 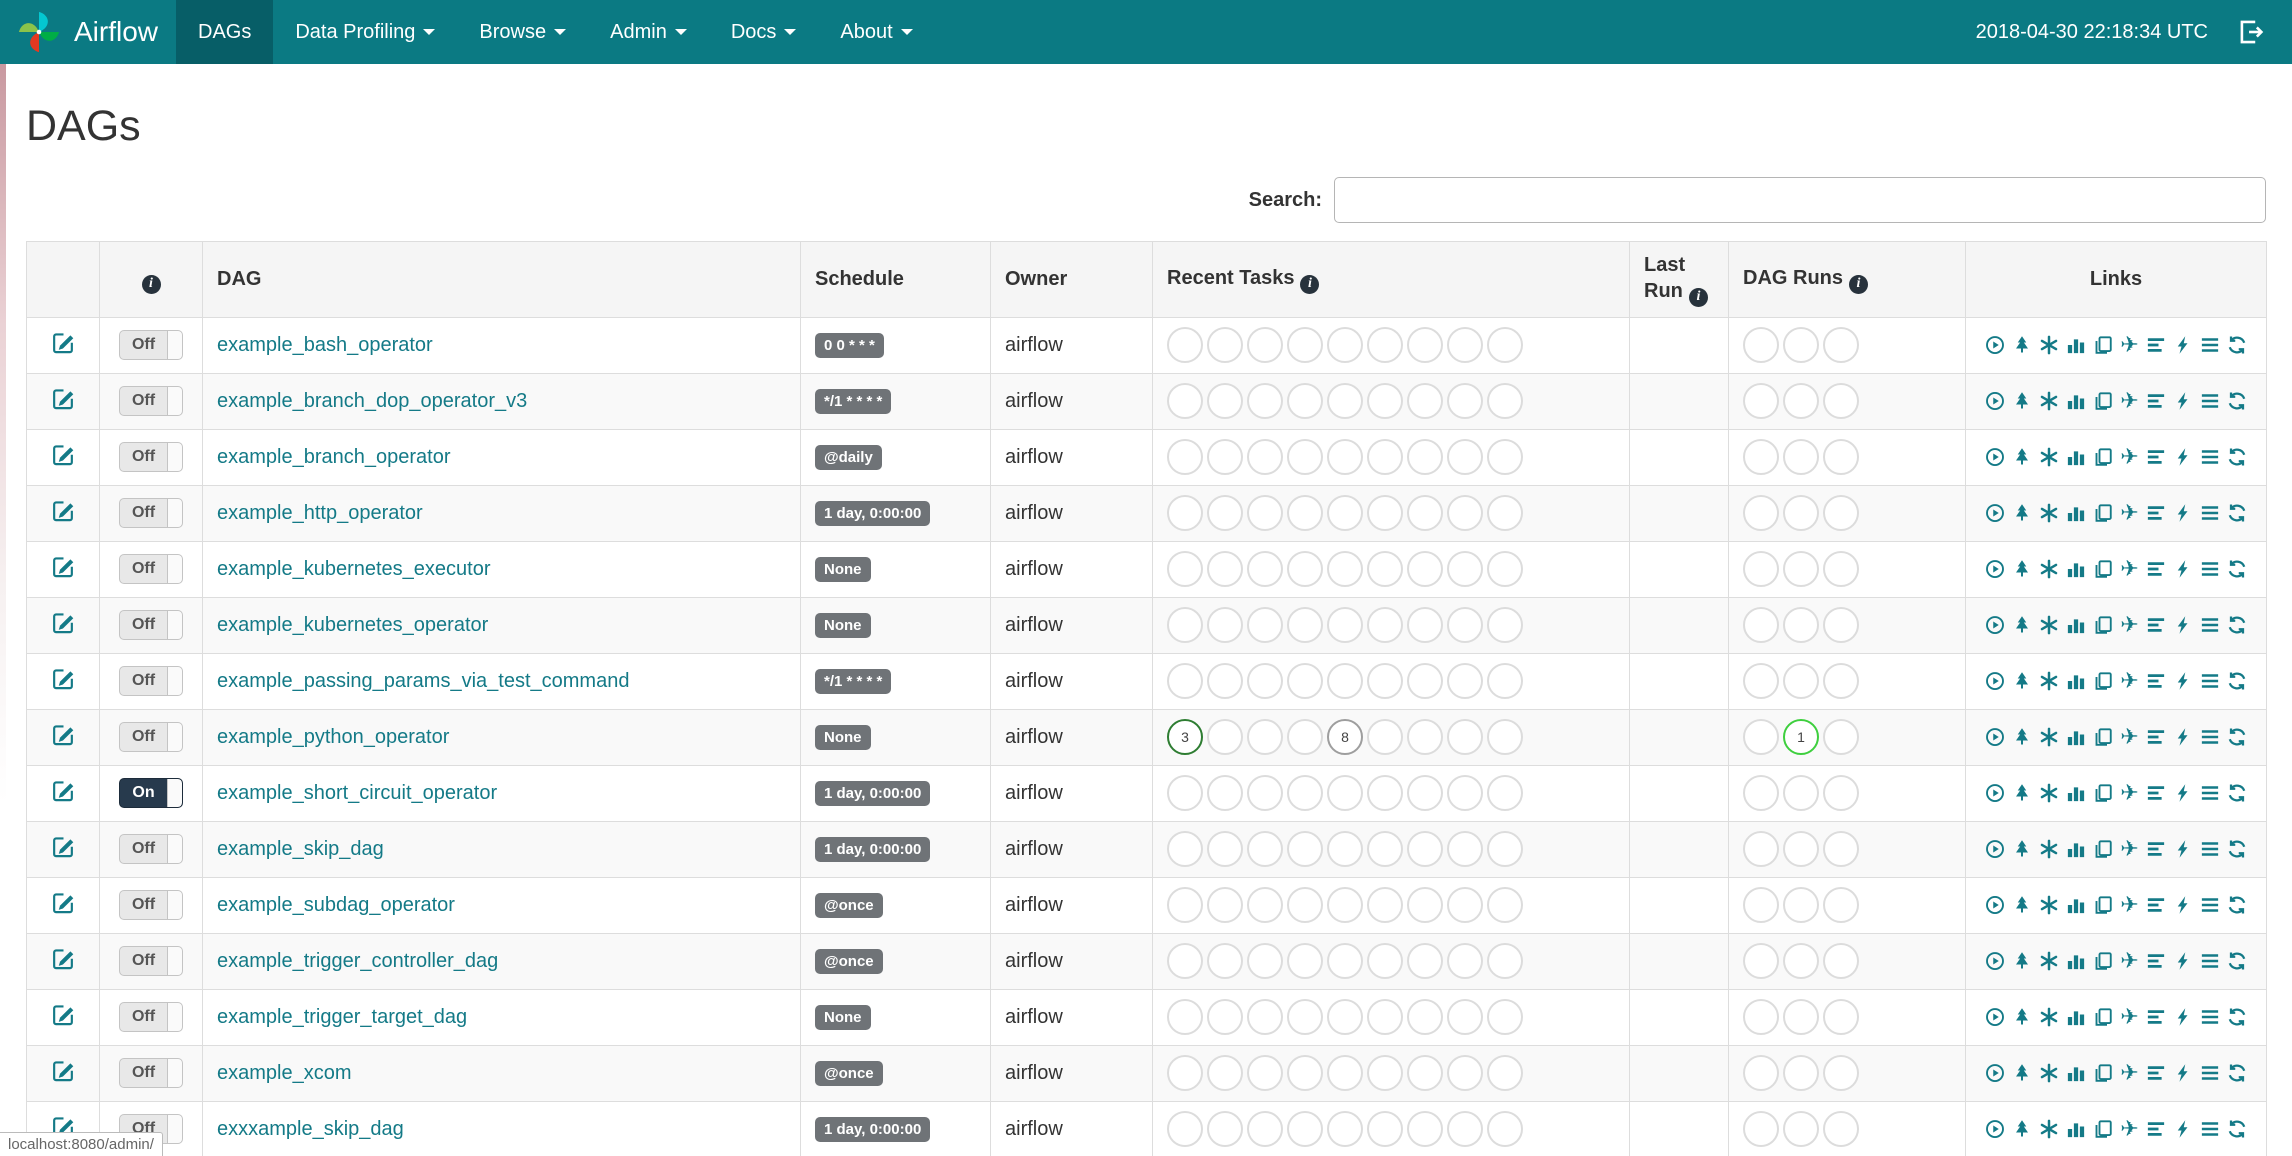 I want to click on dag-link: example_subdag_operator, so click(x=336, y=905).